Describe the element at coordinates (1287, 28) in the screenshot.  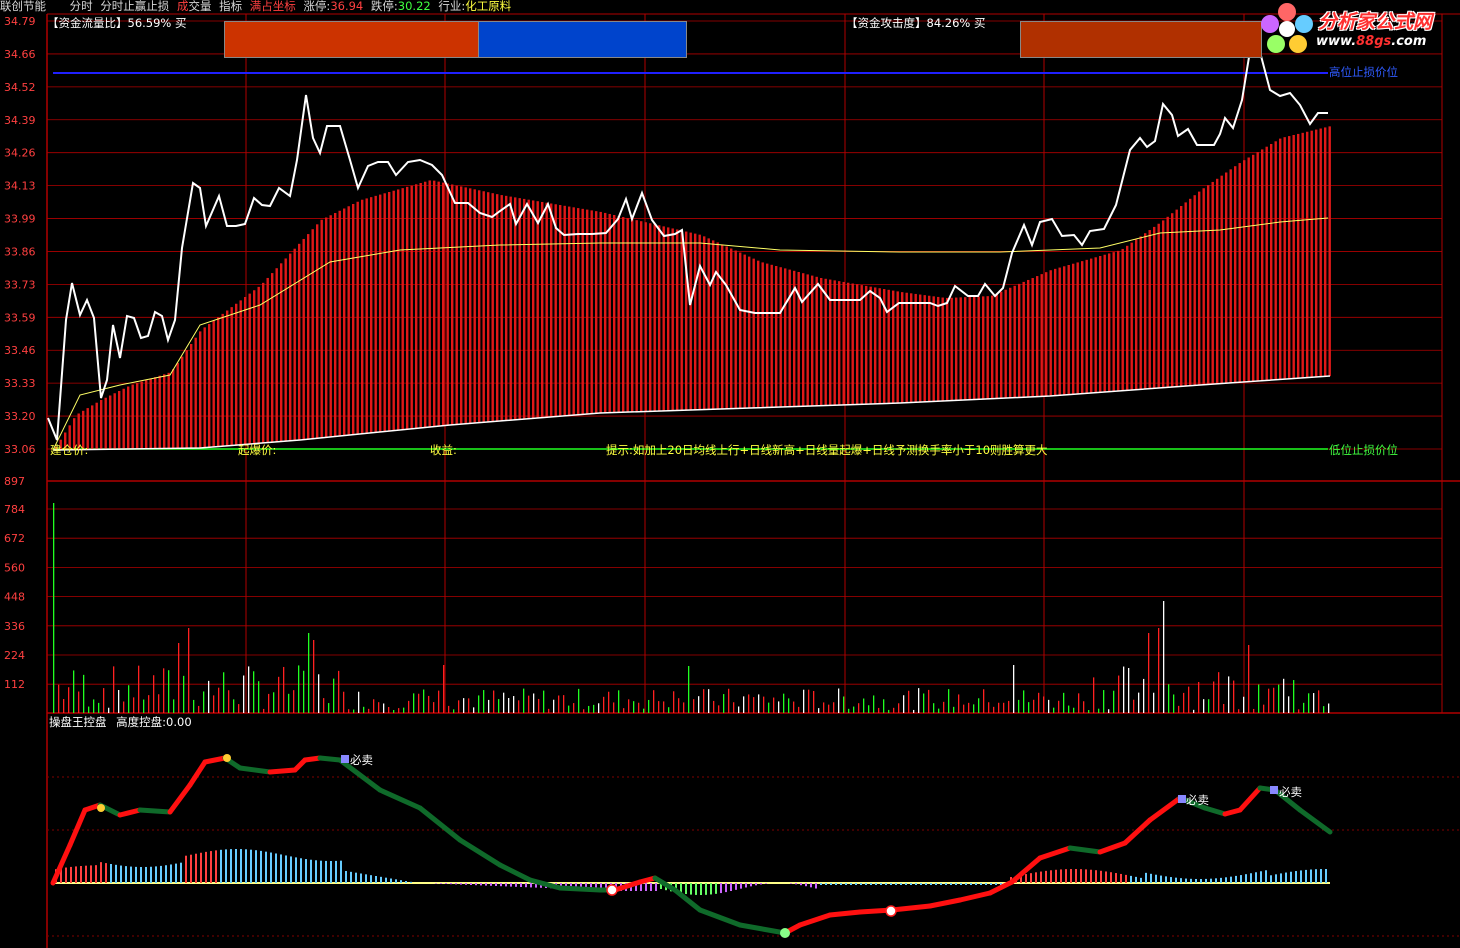
I see `flower-logo-icon` at that location.